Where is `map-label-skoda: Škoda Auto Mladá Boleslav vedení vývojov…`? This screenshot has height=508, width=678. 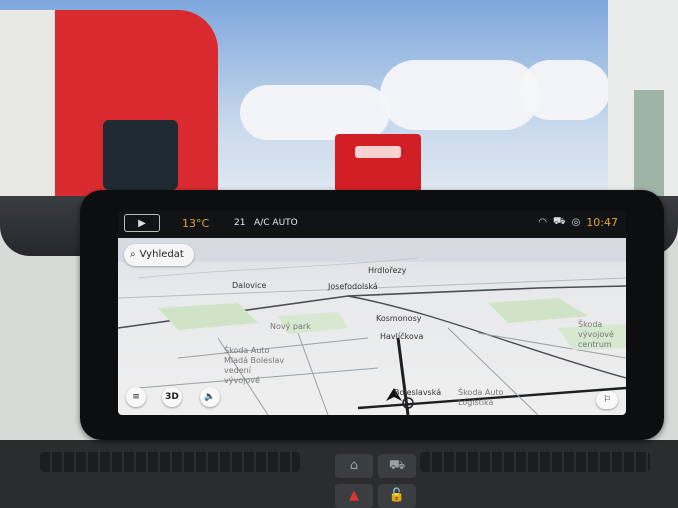 map-label-skoda: Škoda Auto Mladá Boleslav vedení vývojov… is located at coordinates (254, 365).